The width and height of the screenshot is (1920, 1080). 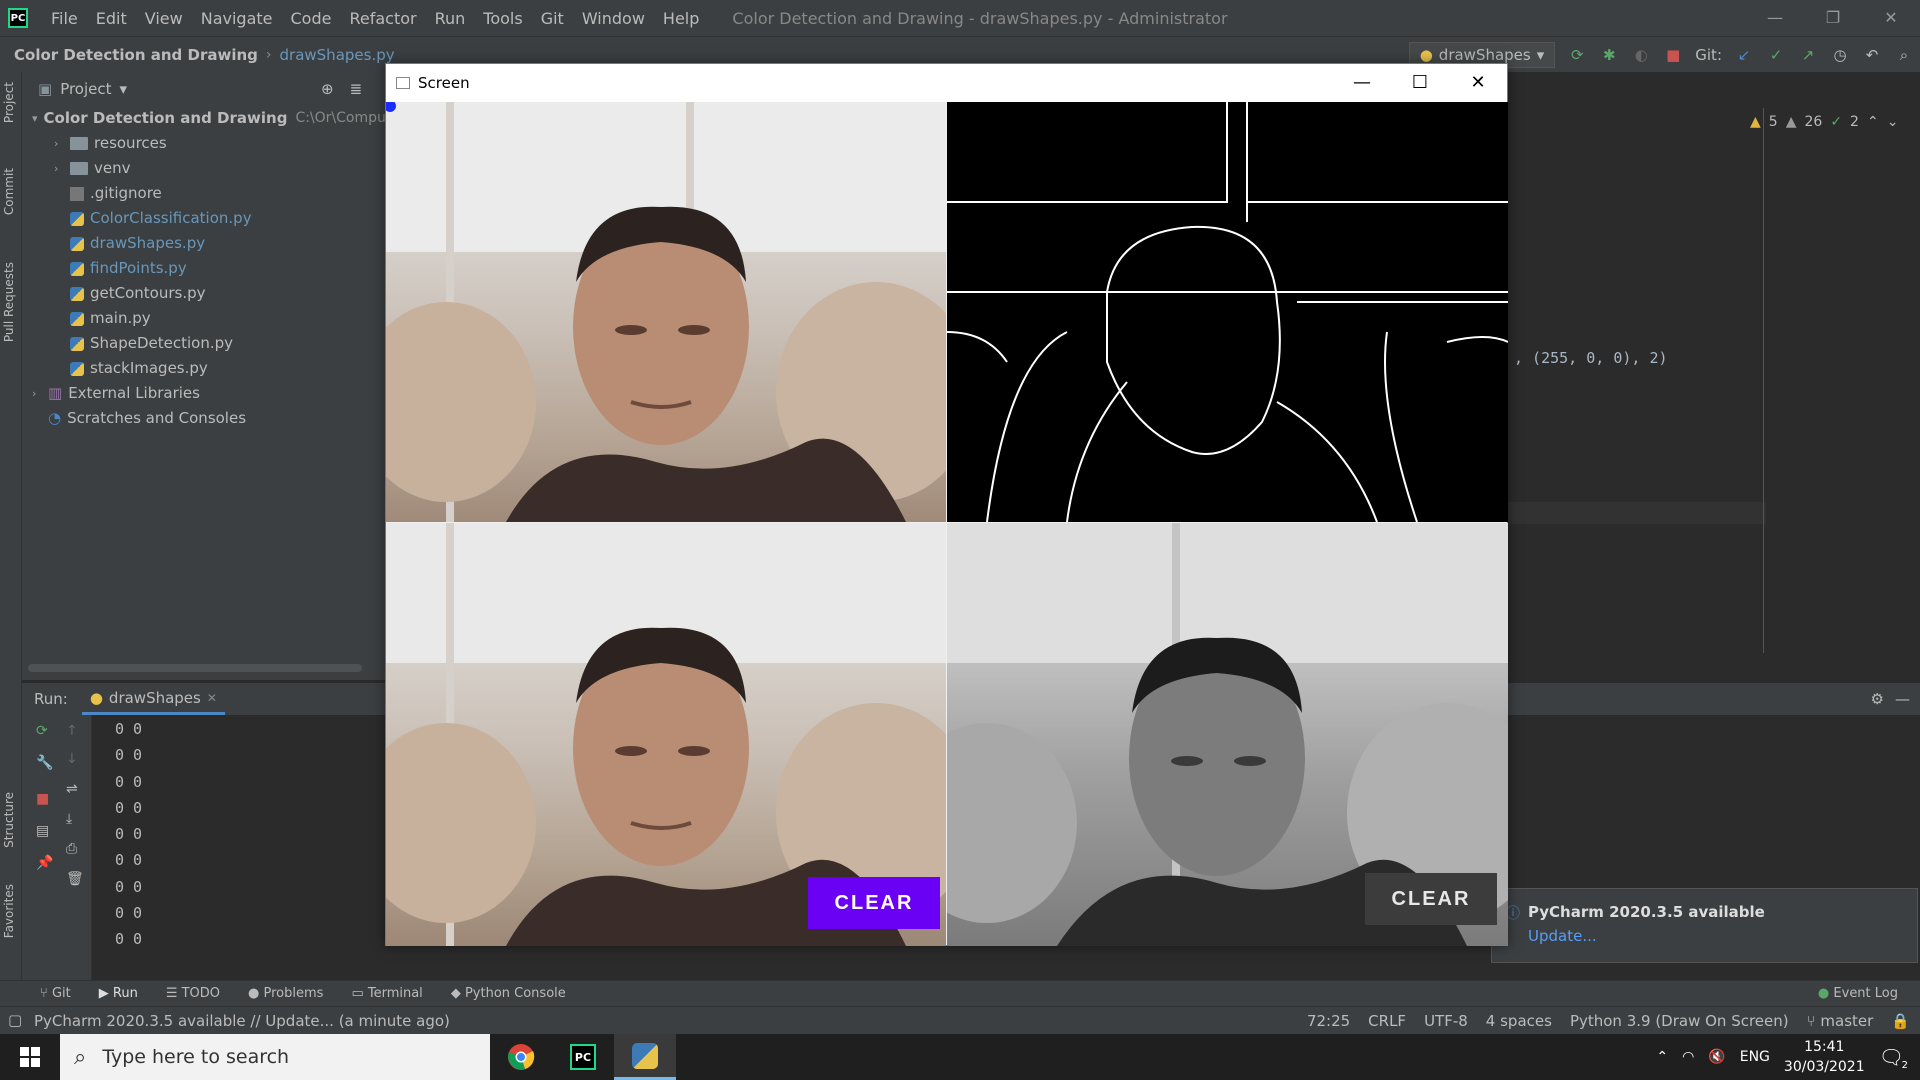 I want to click on rollback-icon: ↶, so click(x=1872, y=55).